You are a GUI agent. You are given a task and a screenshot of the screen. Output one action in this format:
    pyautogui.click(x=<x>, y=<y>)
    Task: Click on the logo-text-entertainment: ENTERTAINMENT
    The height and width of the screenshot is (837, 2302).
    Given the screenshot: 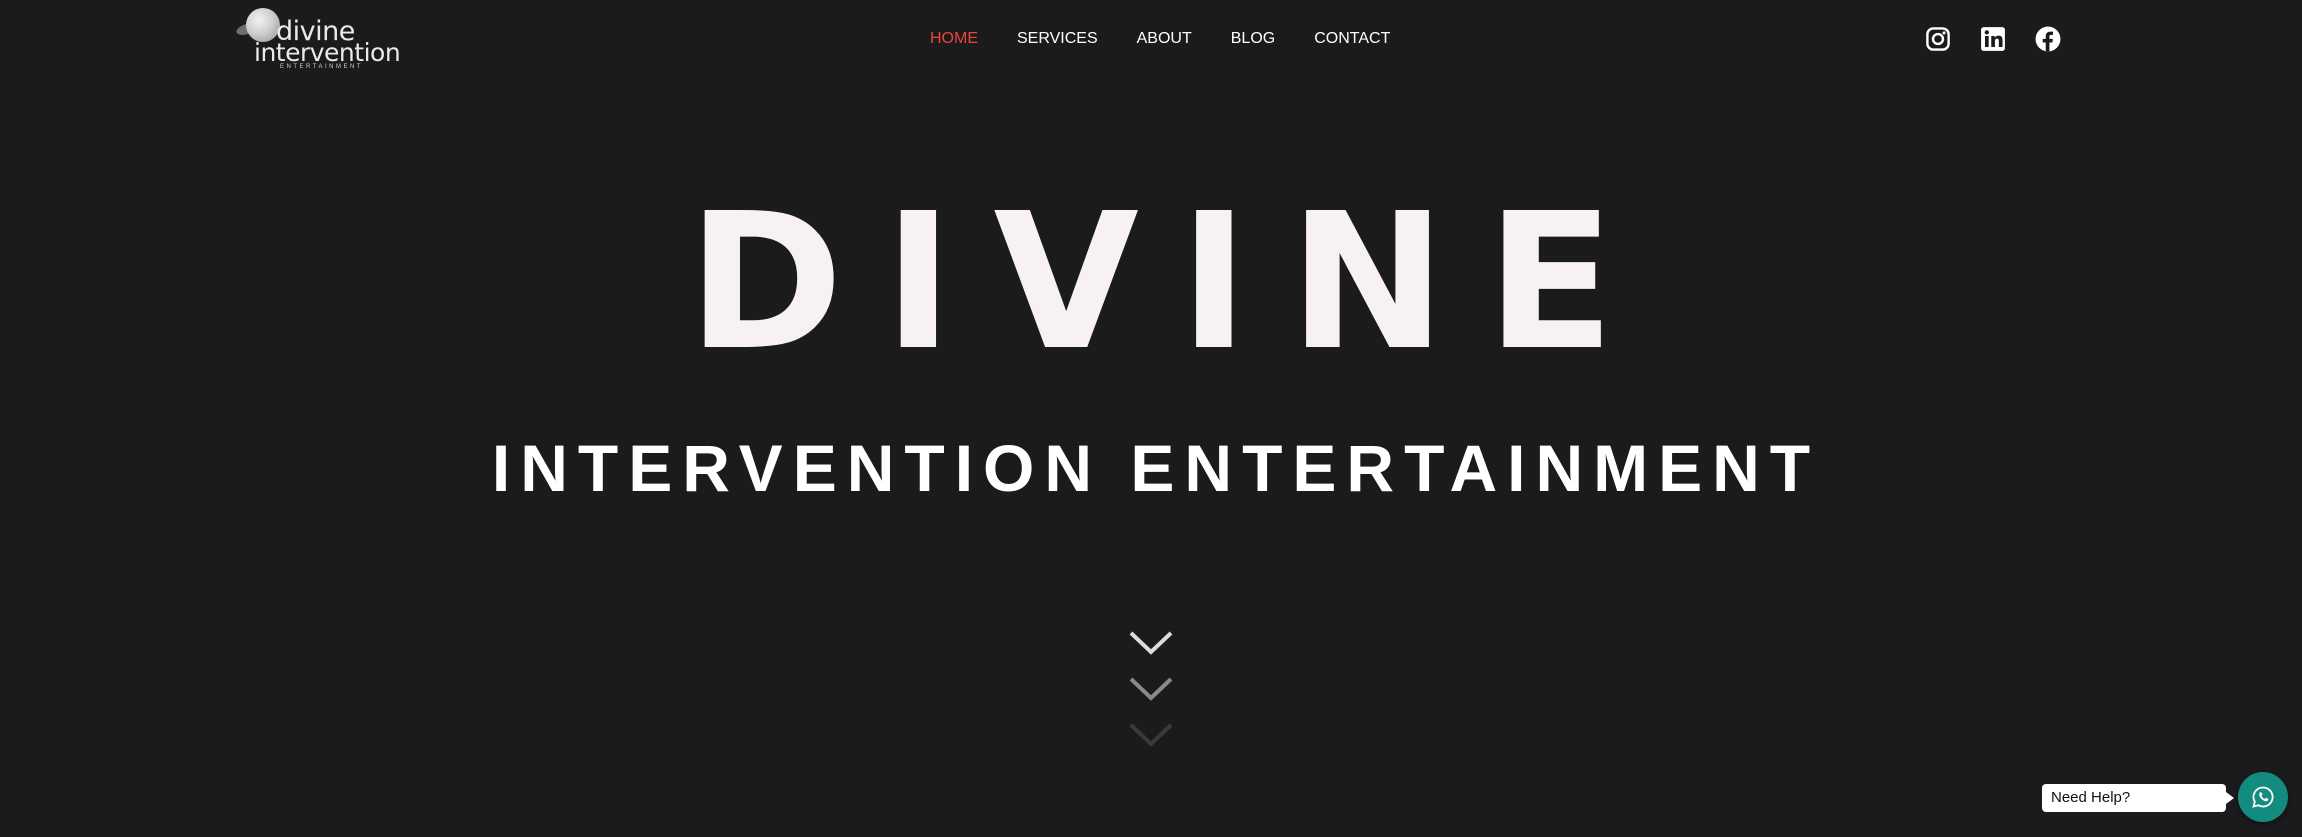 What is the action you would take?
    pyautogui.click(x=321, y=67)
    